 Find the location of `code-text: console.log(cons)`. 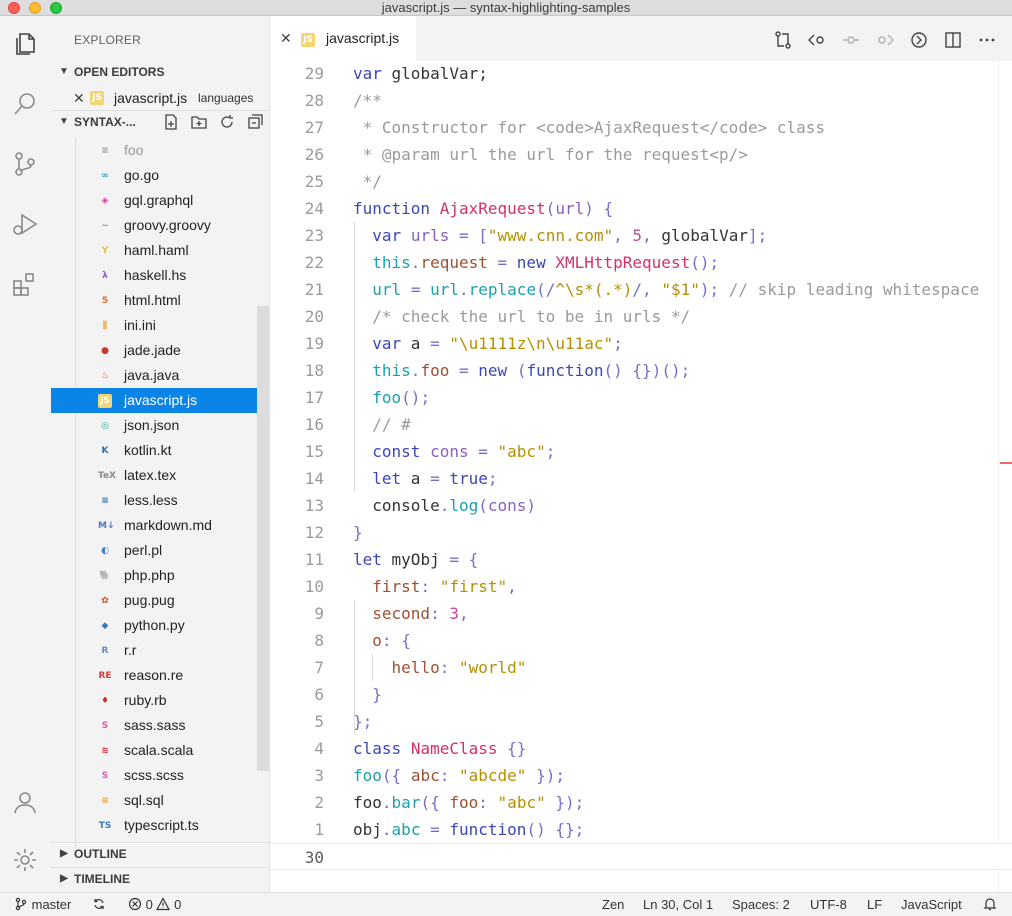

code-text: console.log(cons) is located at coordinates (445, 505).